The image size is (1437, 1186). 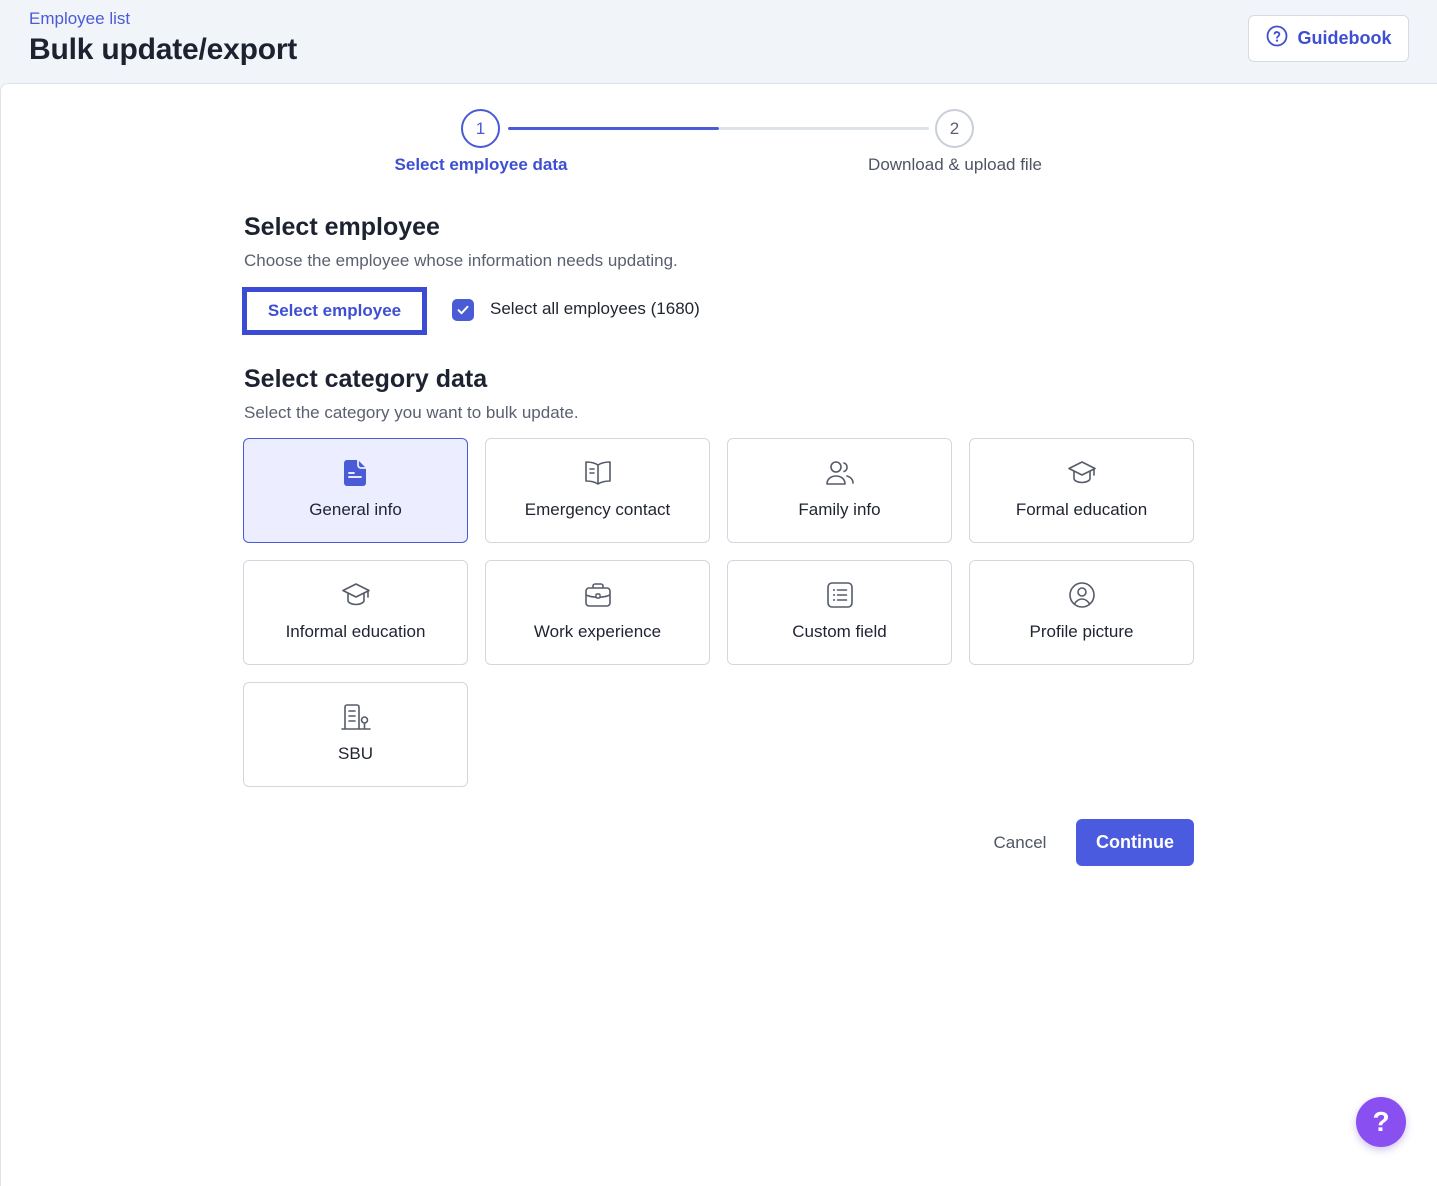 I want to click on category-card-informal-education: Informal education, so click(x=355, y=612).